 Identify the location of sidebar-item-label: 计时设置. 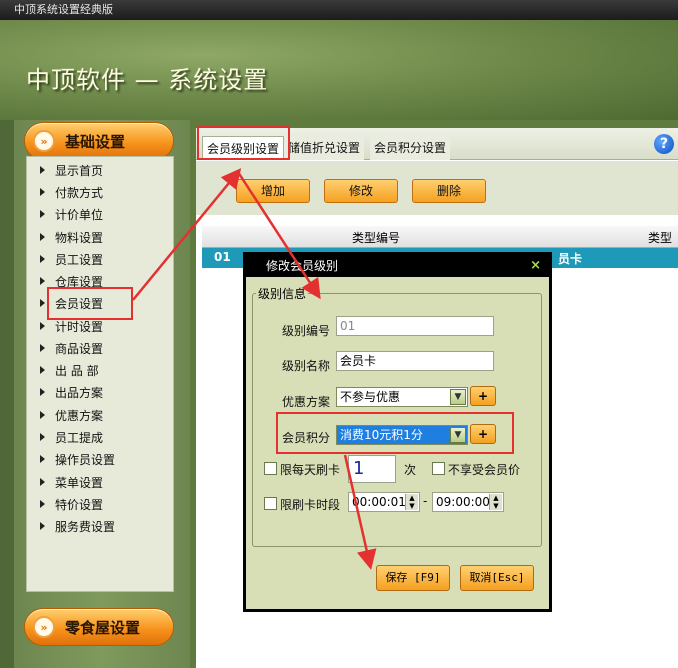
(79, 326).